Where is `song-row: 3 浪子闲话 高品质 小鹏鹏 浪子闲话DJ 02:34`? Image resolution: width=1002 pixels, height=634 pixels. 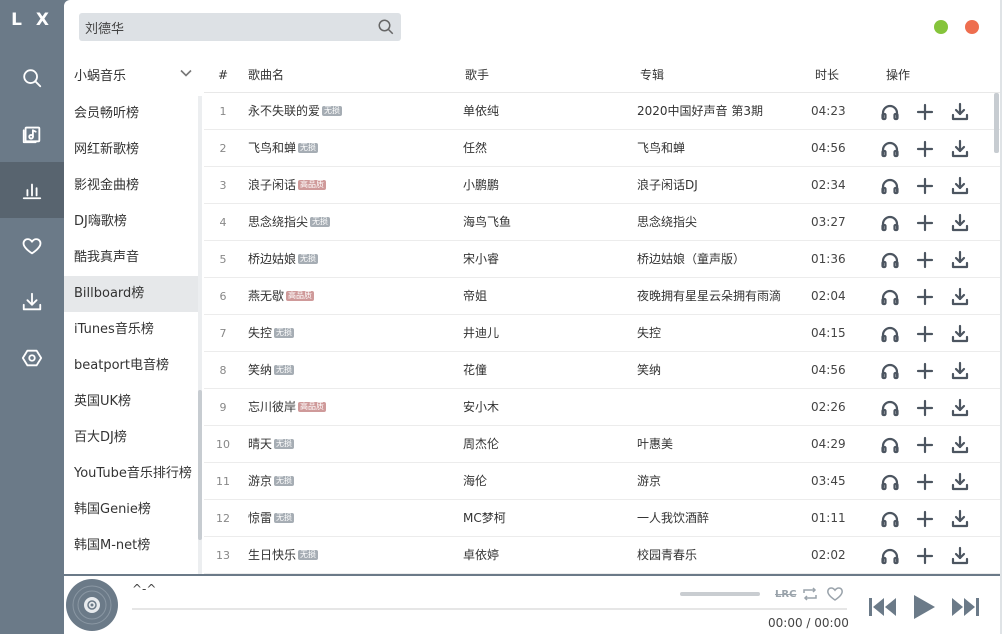 song-row: 3 浪子闲话 高品质 小鹏鹏 浪子闲话DJ 02:34 is located at coordinates (602, 185).